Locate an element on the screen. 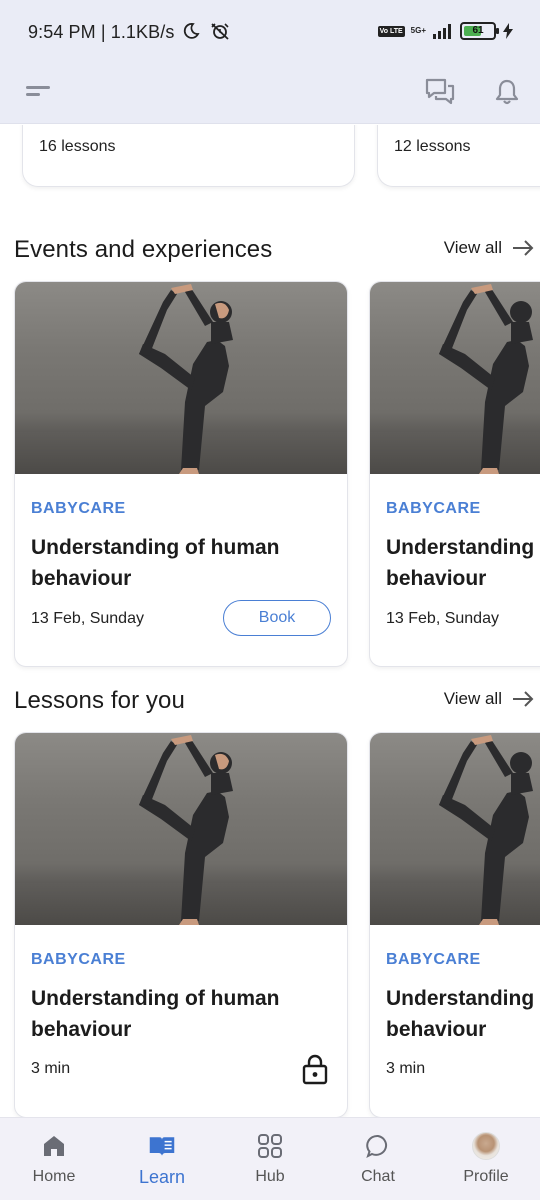 This screenshot has width=540, height=1200. nav-label: Chat is located at coordinates (378, 1176).